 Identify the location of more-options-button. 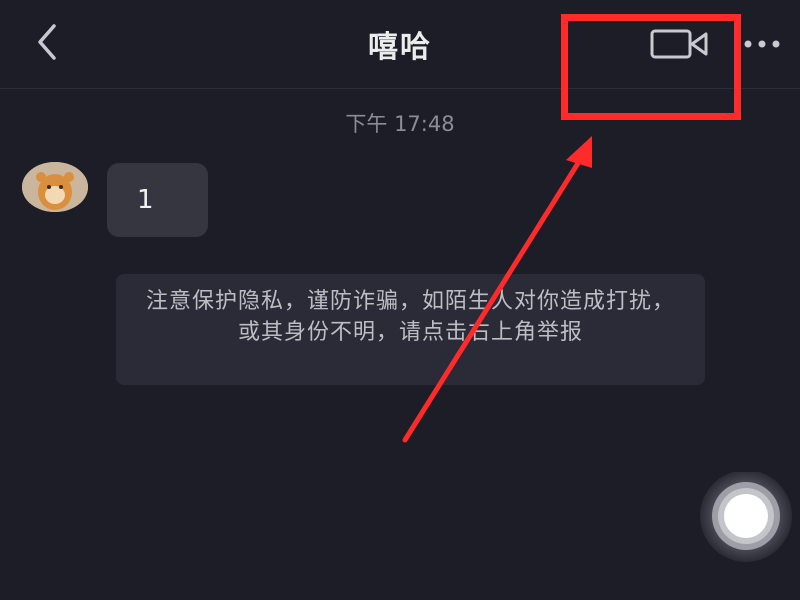
(767, 45).